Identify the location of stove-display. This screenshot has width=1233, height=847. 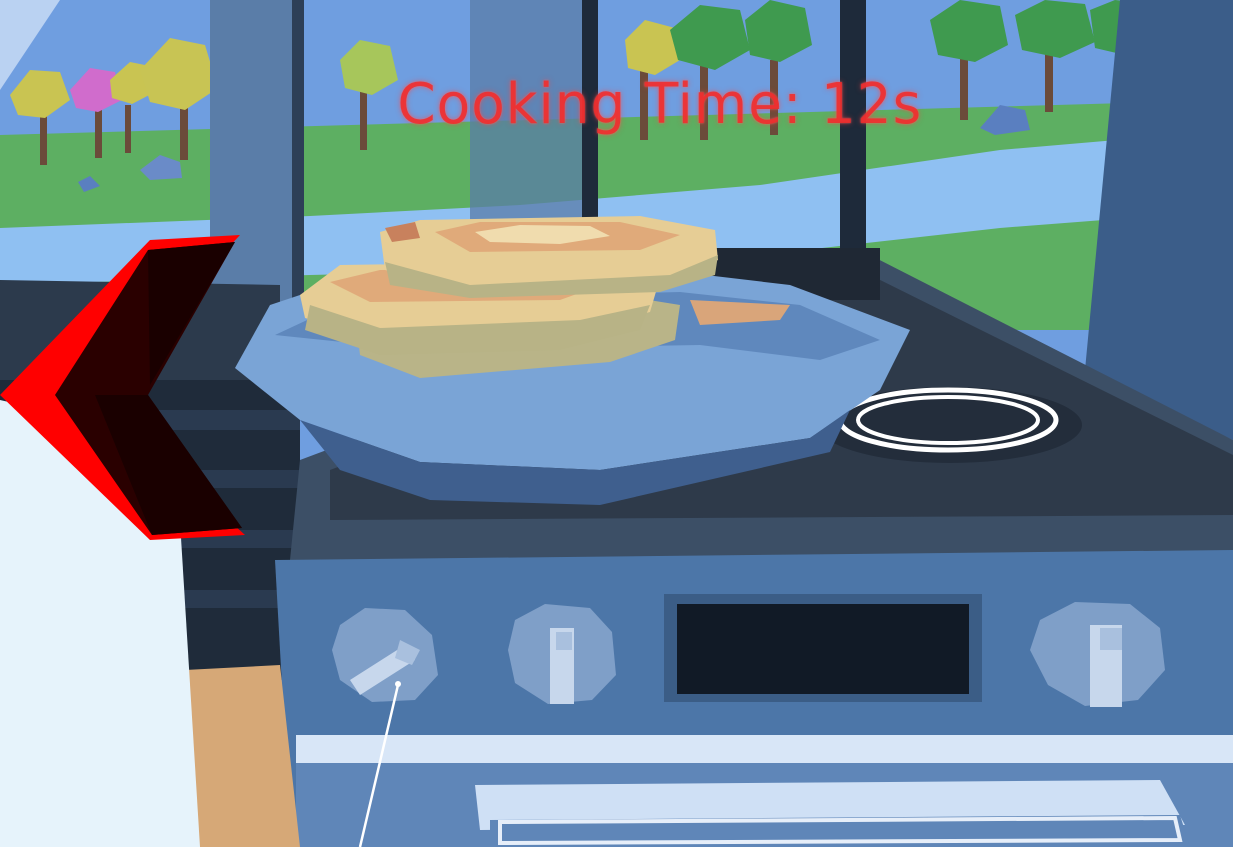
(823, 649).